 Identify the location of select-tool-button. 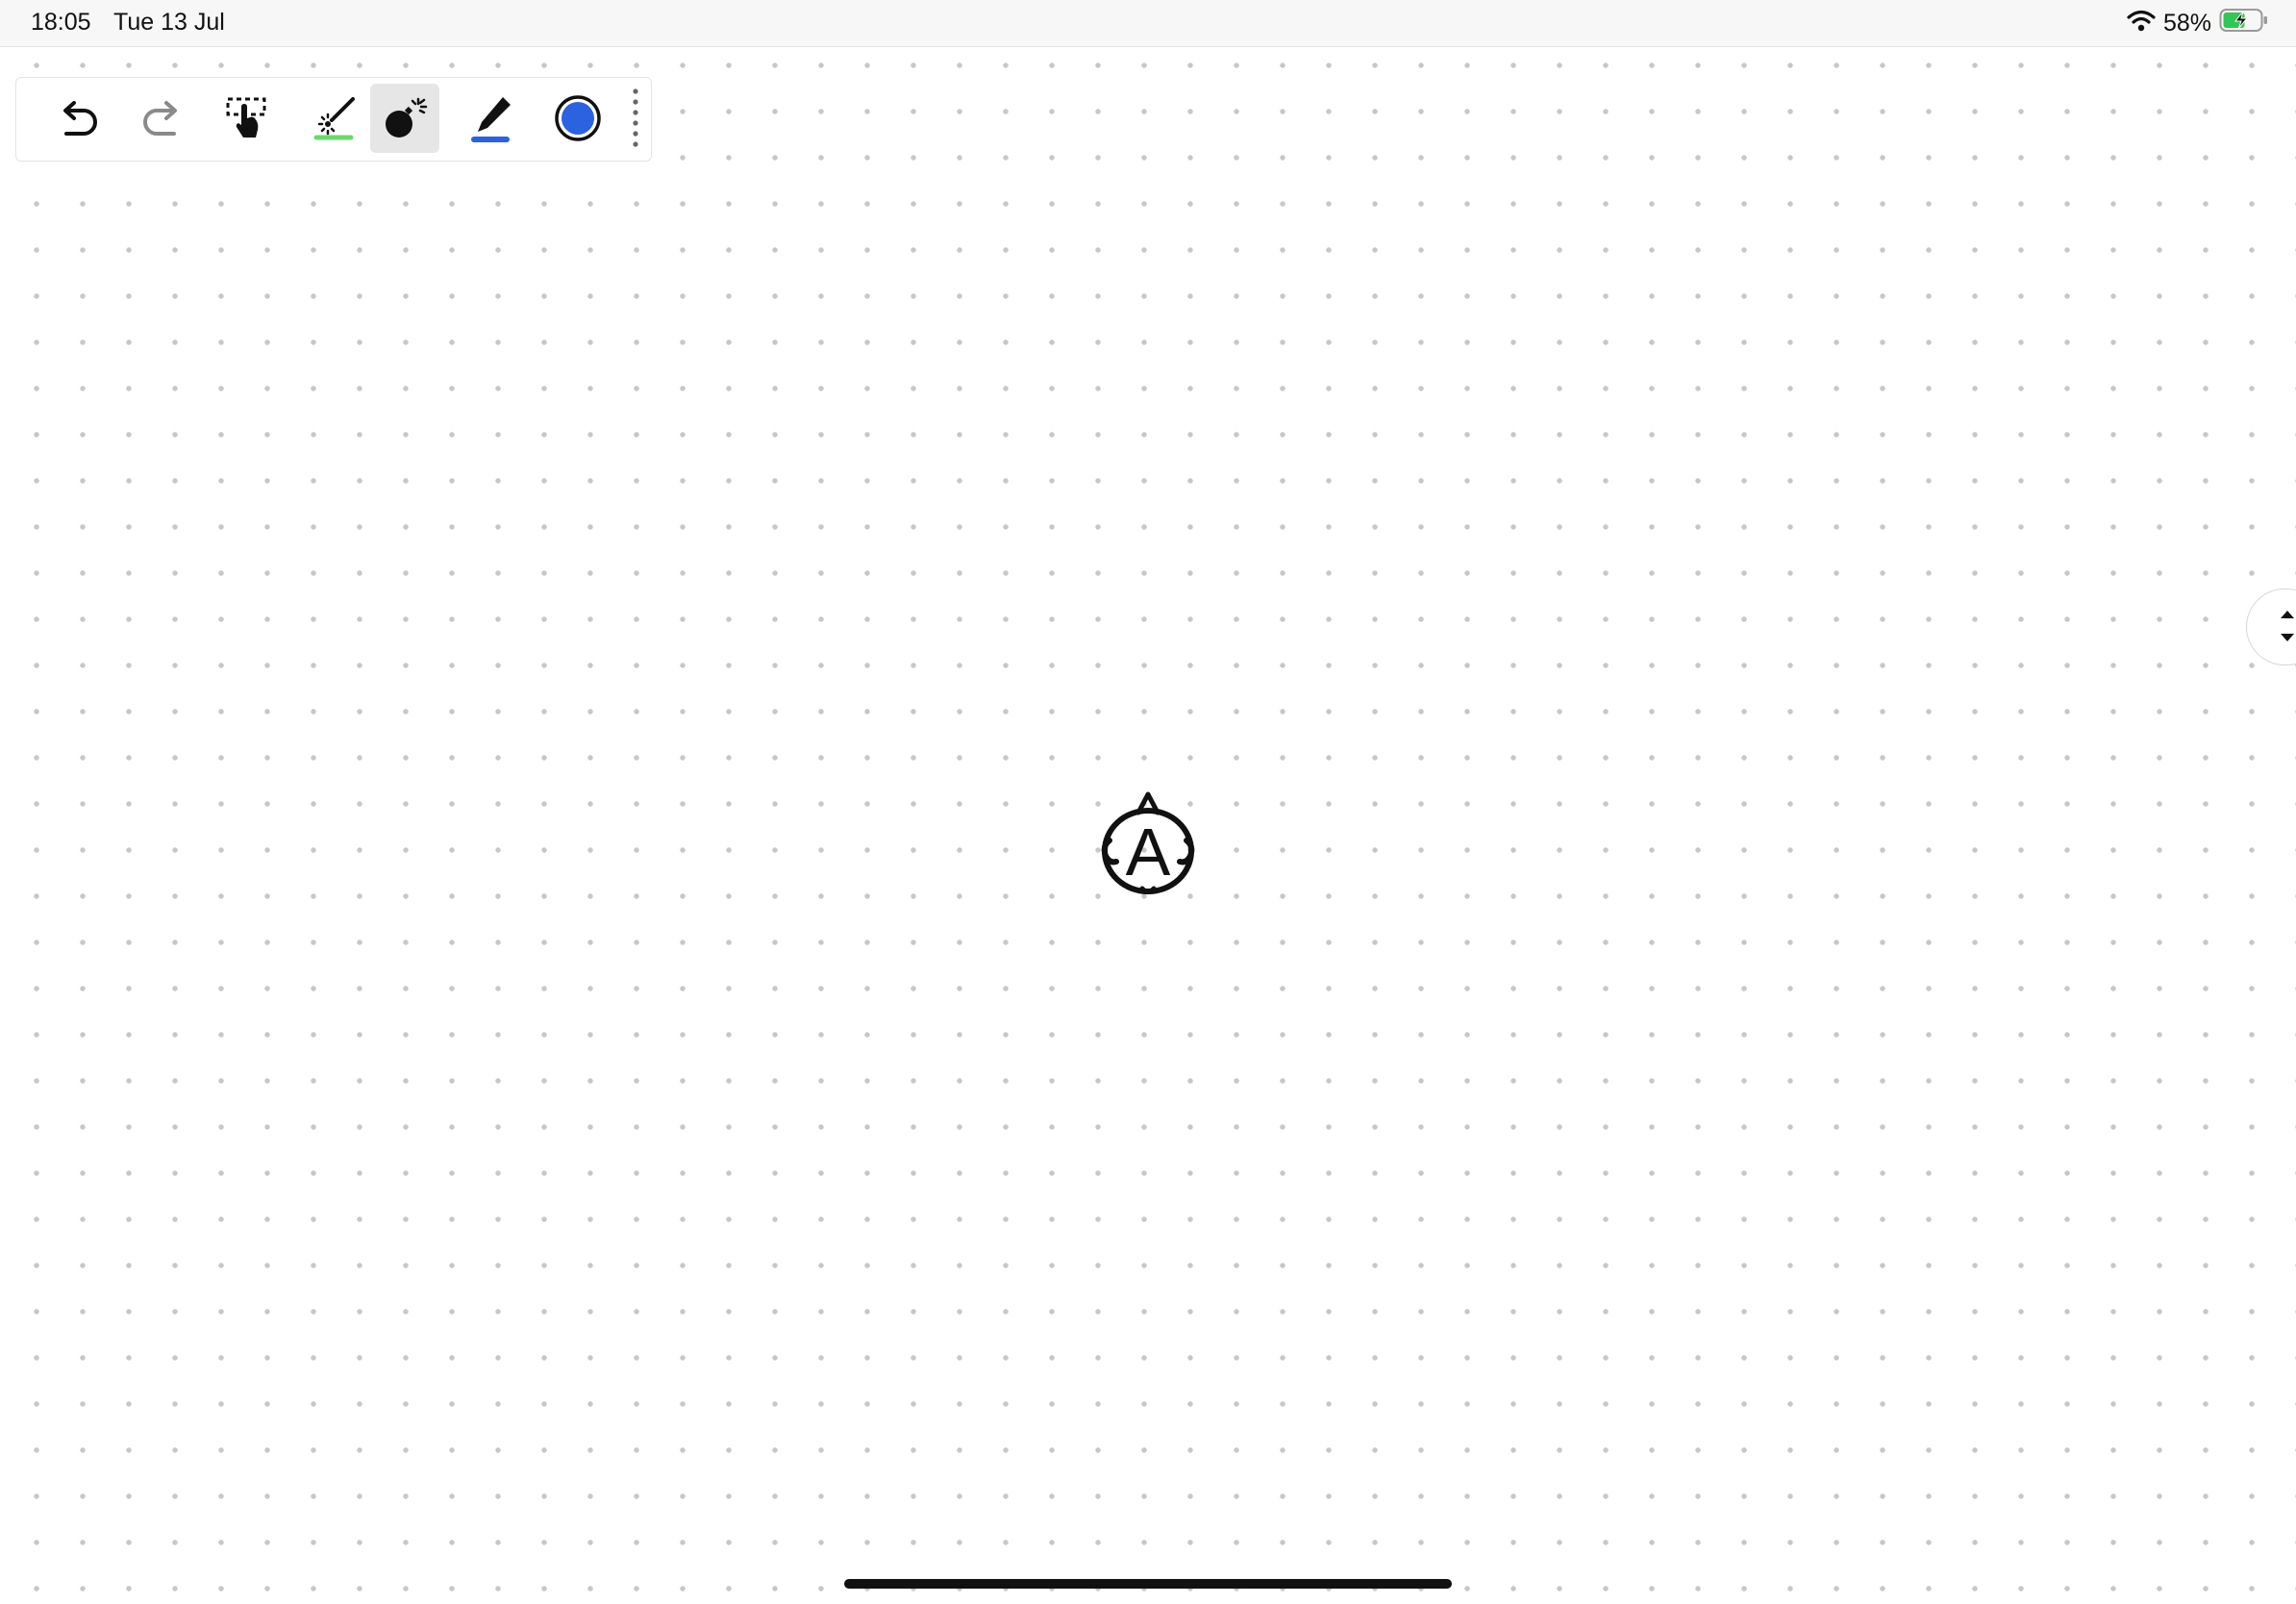
(247, 118).